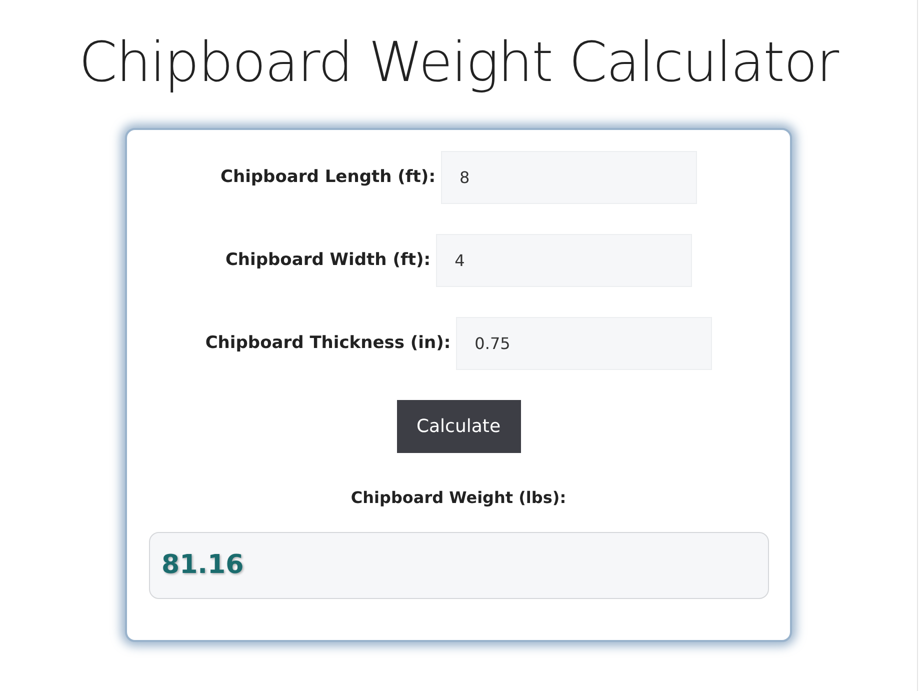 This screenshot has height=691, width=922. What do you see at coordinates (564, 260) in the screenshot?
I see `input-field: 4` at bounding box center [564, 260].